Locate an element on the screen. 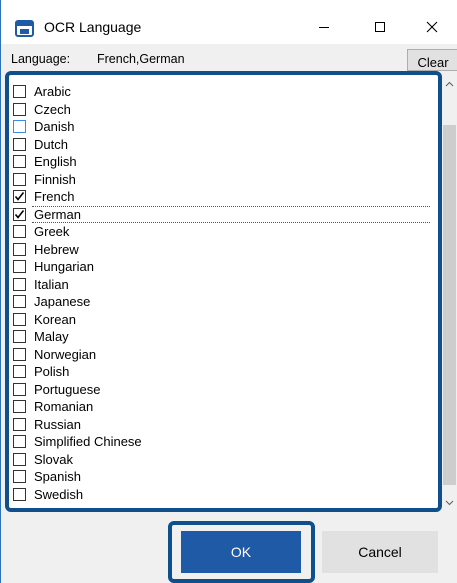  window-title: OCR Language is located at coordinates (93, 27).